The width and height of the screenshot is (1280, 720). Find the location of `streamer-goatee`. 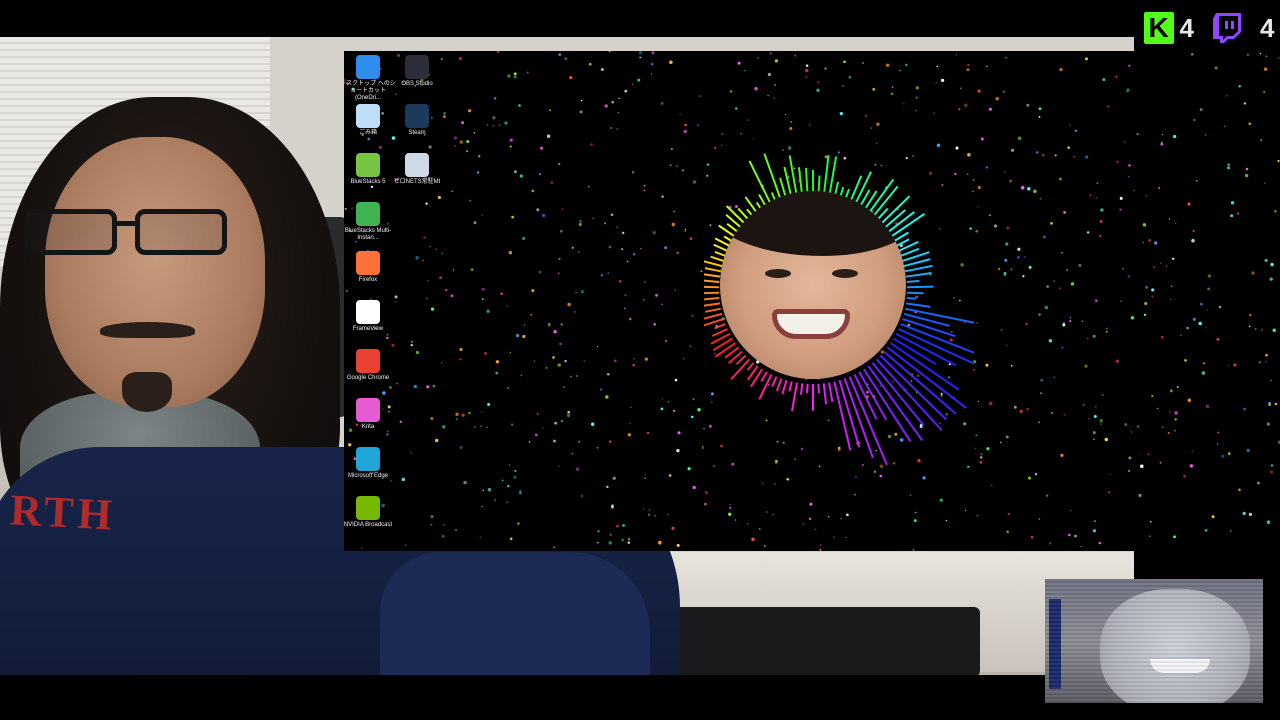

streamer-goatee is located at coordinates (147, 392).